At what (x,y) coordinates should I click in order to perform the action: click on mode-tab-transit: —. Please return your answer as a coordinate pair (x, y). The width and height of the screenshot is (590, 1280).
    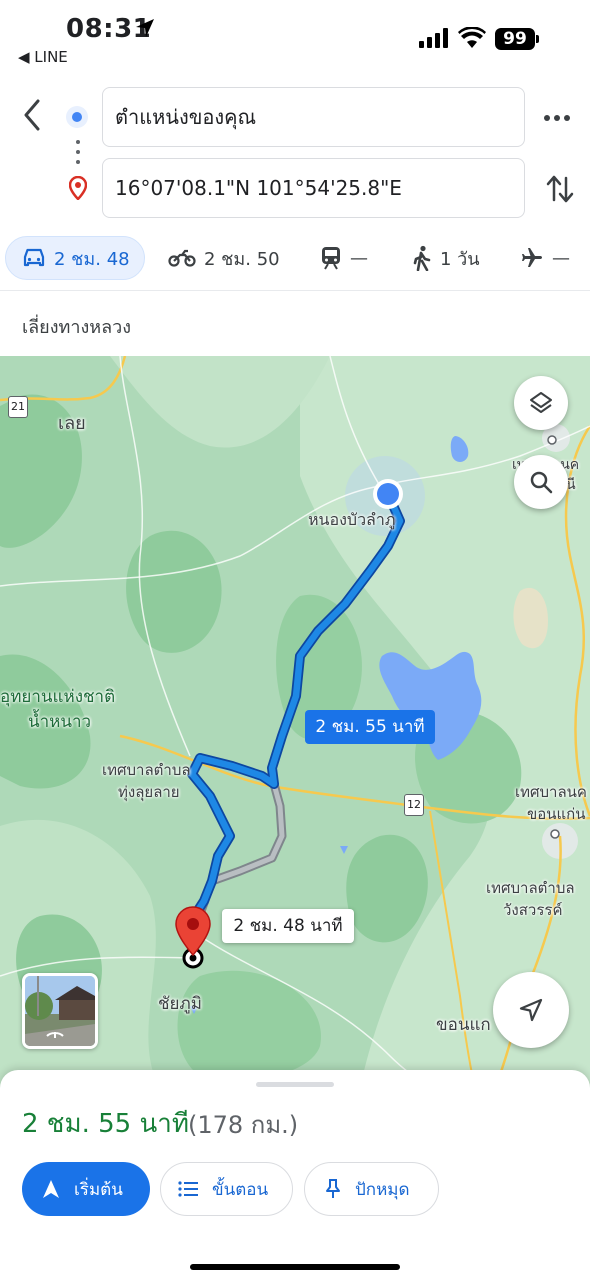
    Looking at the image, I should click on (344, 258).